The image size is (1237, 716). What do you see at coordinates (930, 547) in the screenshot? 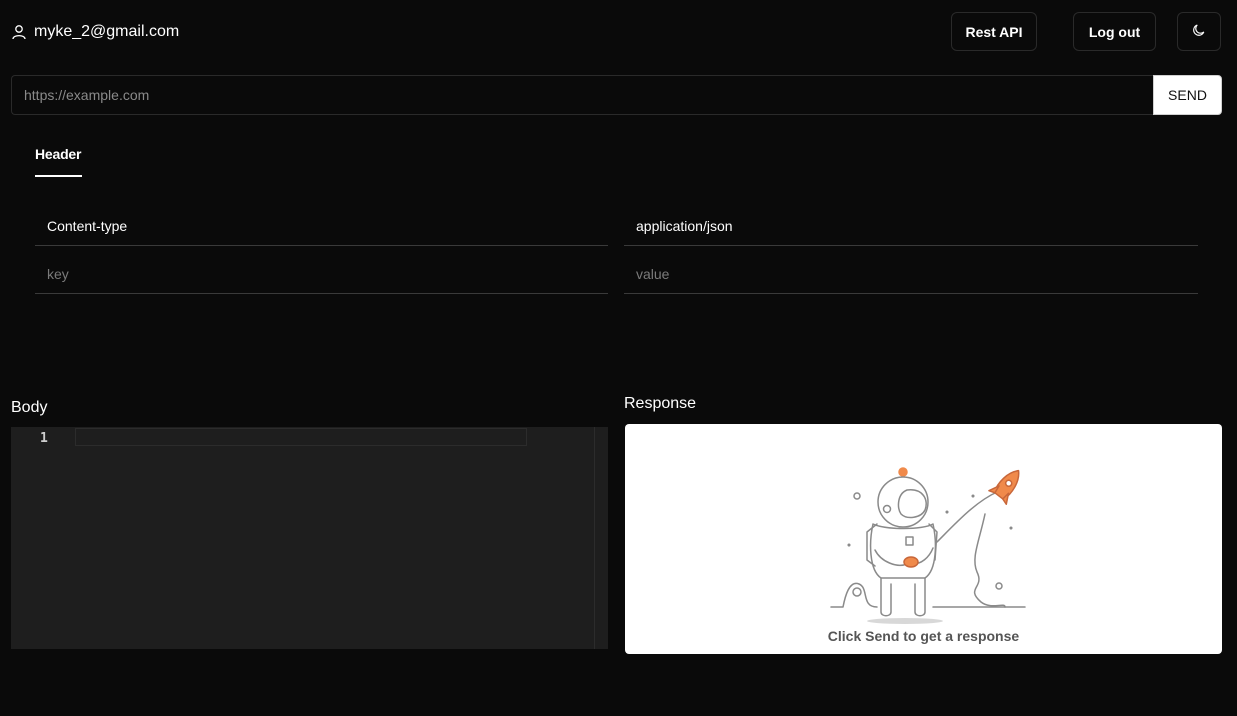
I see `astronaut-rocket-illustration` at bounding box center [930, 547].